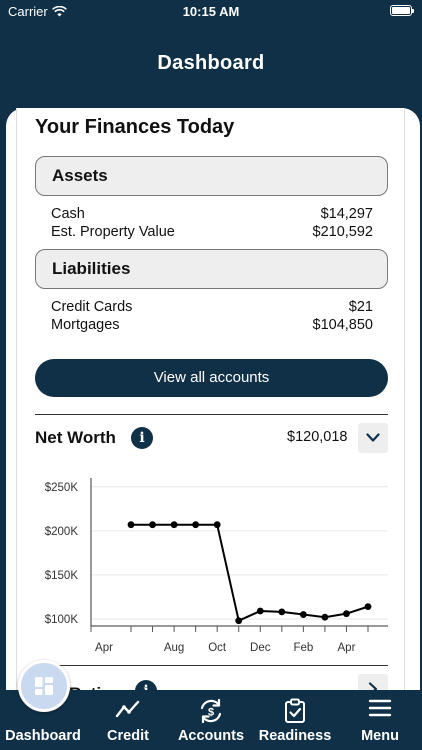 Image resolution: width=422 pixels, height=750 pixels. Describe the element at coordinates (142, 438) in the screenshot. I see `info-icon: i` at that location.